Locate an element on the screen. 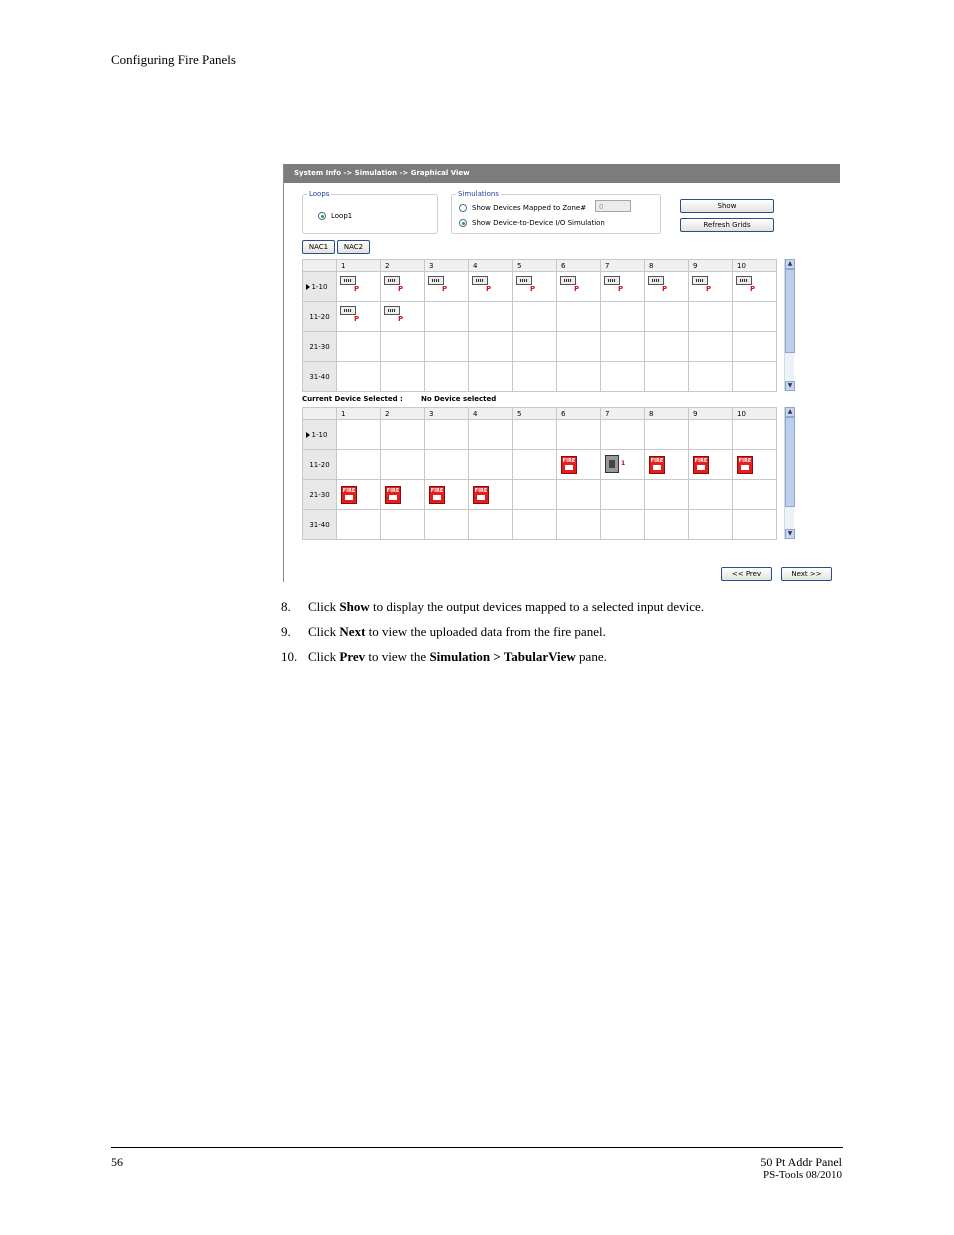 The width and height of the screenshot is (954, 1235). column-header: 8 is located at coordinates (666, 413).